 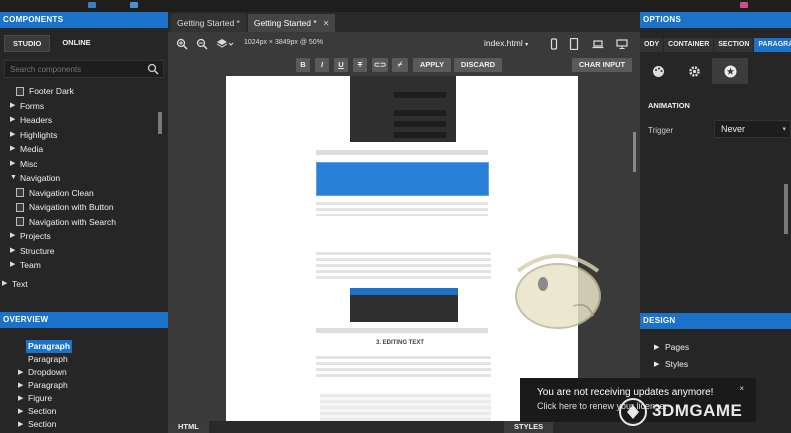 I want to click on caption, so click(x=402, y=152).